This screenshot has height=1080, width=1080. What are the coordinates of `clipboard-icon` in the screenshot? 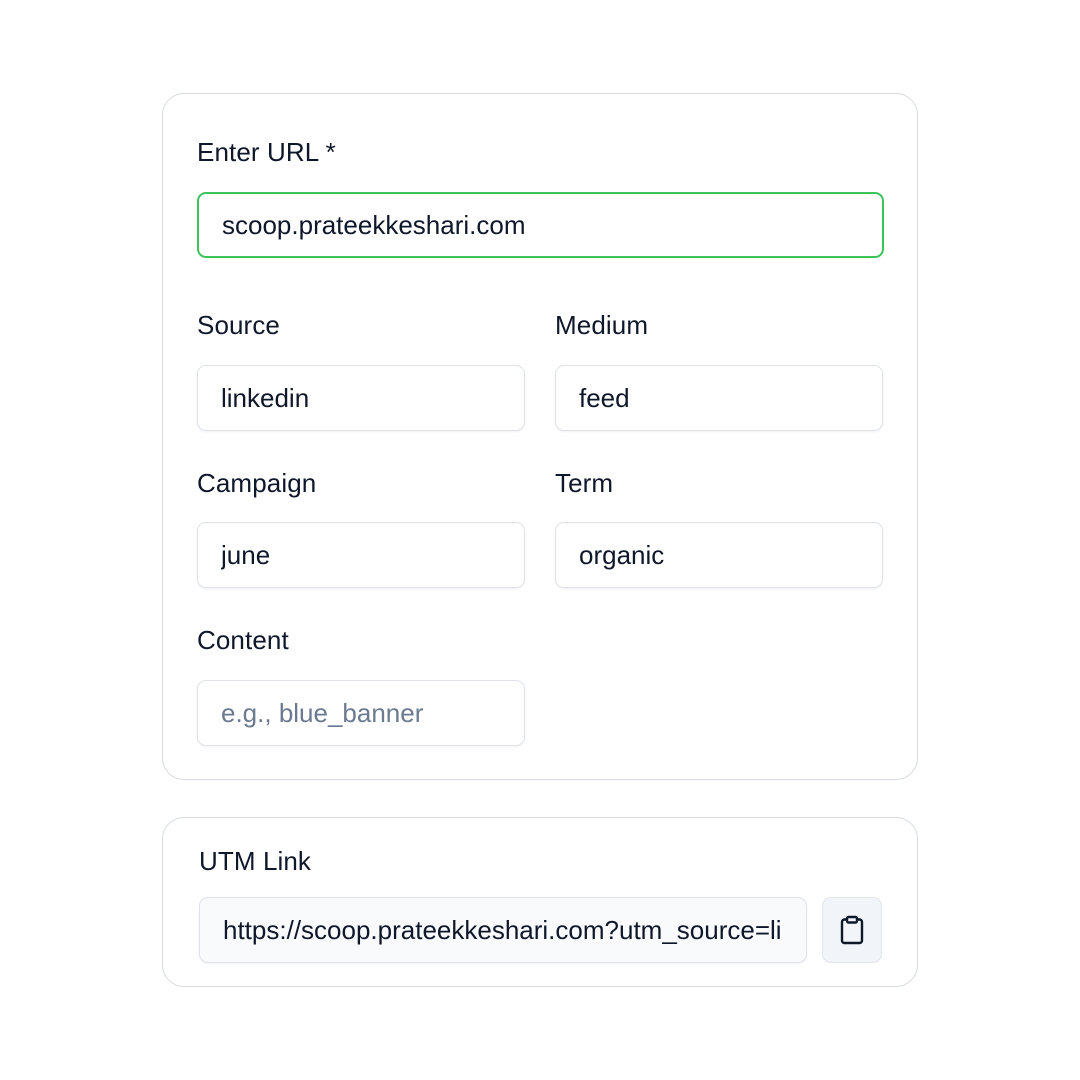 It's located at (852, 930).